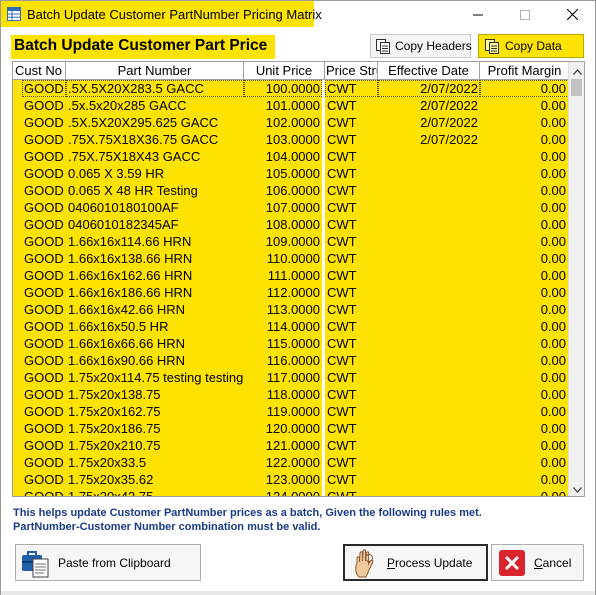 Image resolution: width=596 pixels, height=595 pixels. Describe the element at coordinates (576, 488) in the screenshot. I see `scroll-down-button` at that location.